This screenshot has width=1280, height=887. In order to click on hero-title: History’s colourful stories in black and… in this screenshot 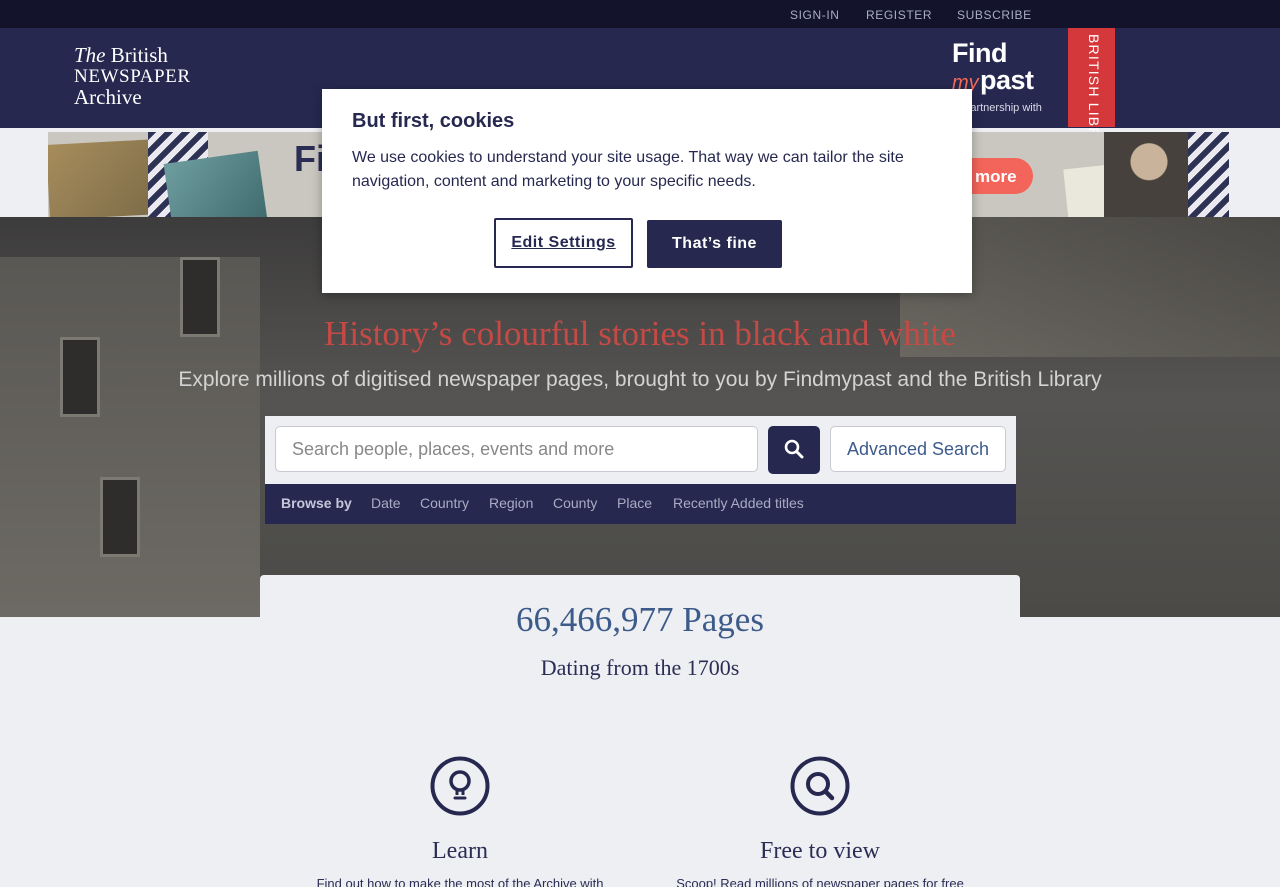, I will do `click(640, 333)`.